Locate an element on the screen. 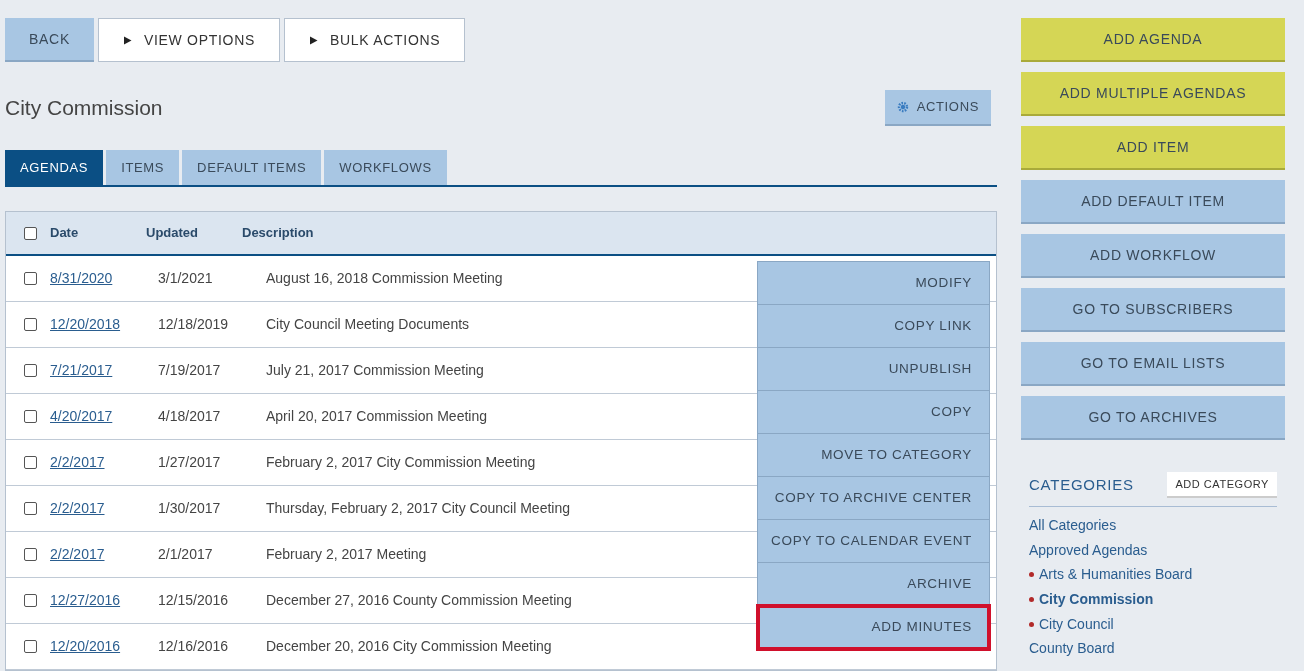  menu-item: COPY TO CALENDAR EVENT is located at coordinates (873, 541).